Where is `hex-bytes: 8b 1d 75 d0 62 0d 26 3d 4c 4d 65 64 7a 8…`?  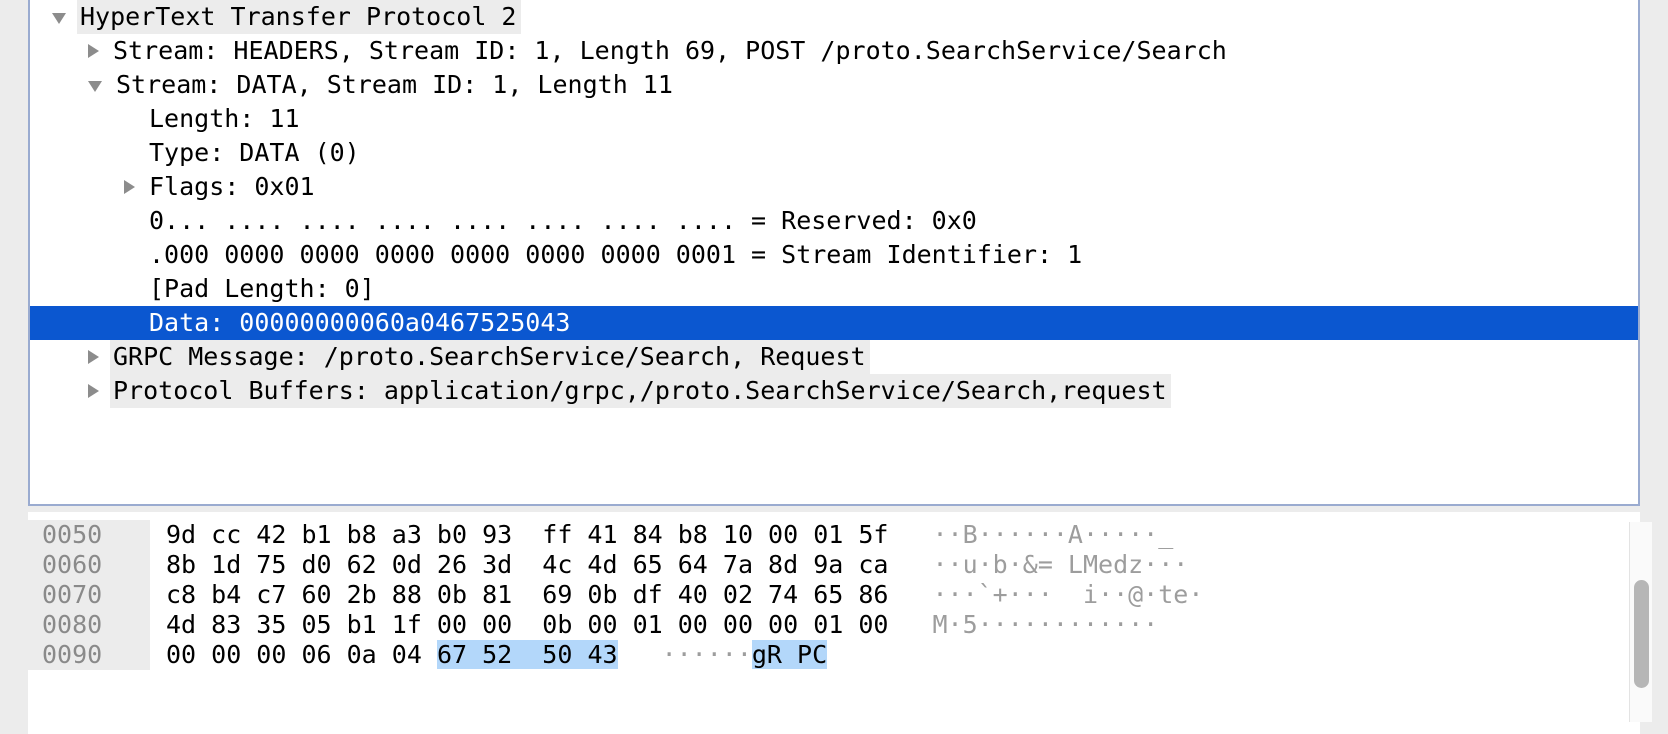
hex-bytes: 8b 1d 75 d0 62 0d 26 3d 4c 4d 65 64 7a 8… is located at coordinates (527, 565).